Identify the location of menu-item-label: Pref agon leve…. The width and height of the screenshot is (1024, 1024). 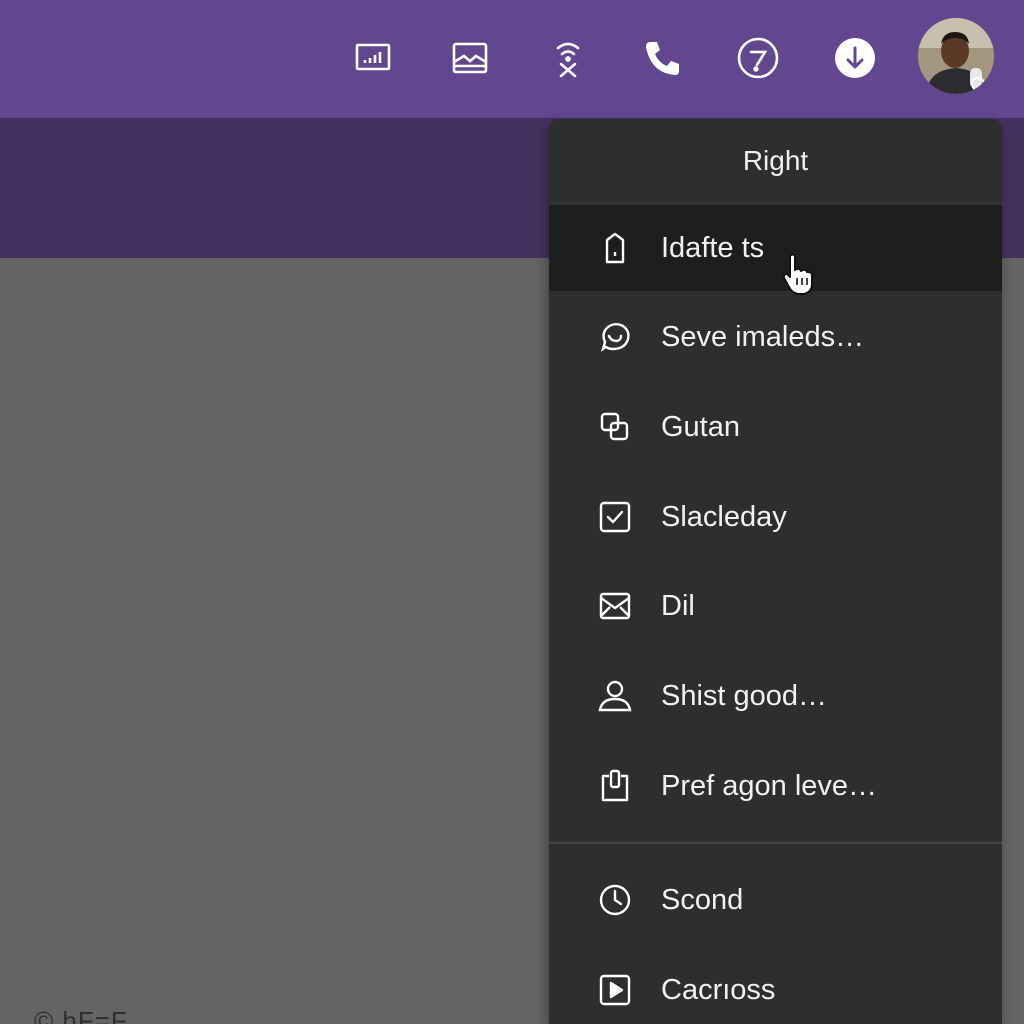
(769, 785).